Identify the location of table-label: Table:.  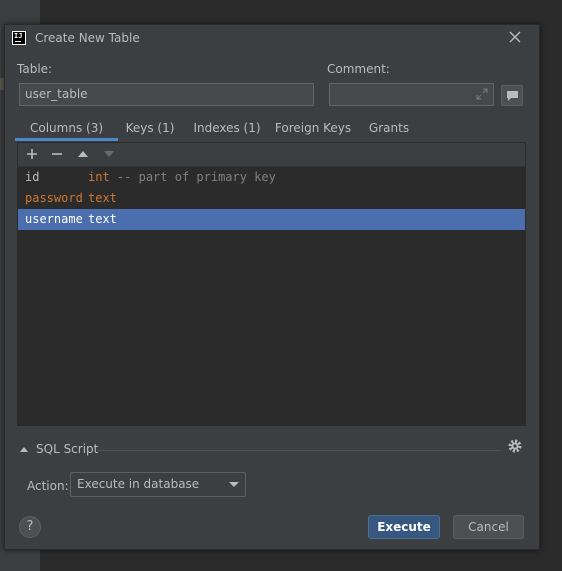
(35, 69).